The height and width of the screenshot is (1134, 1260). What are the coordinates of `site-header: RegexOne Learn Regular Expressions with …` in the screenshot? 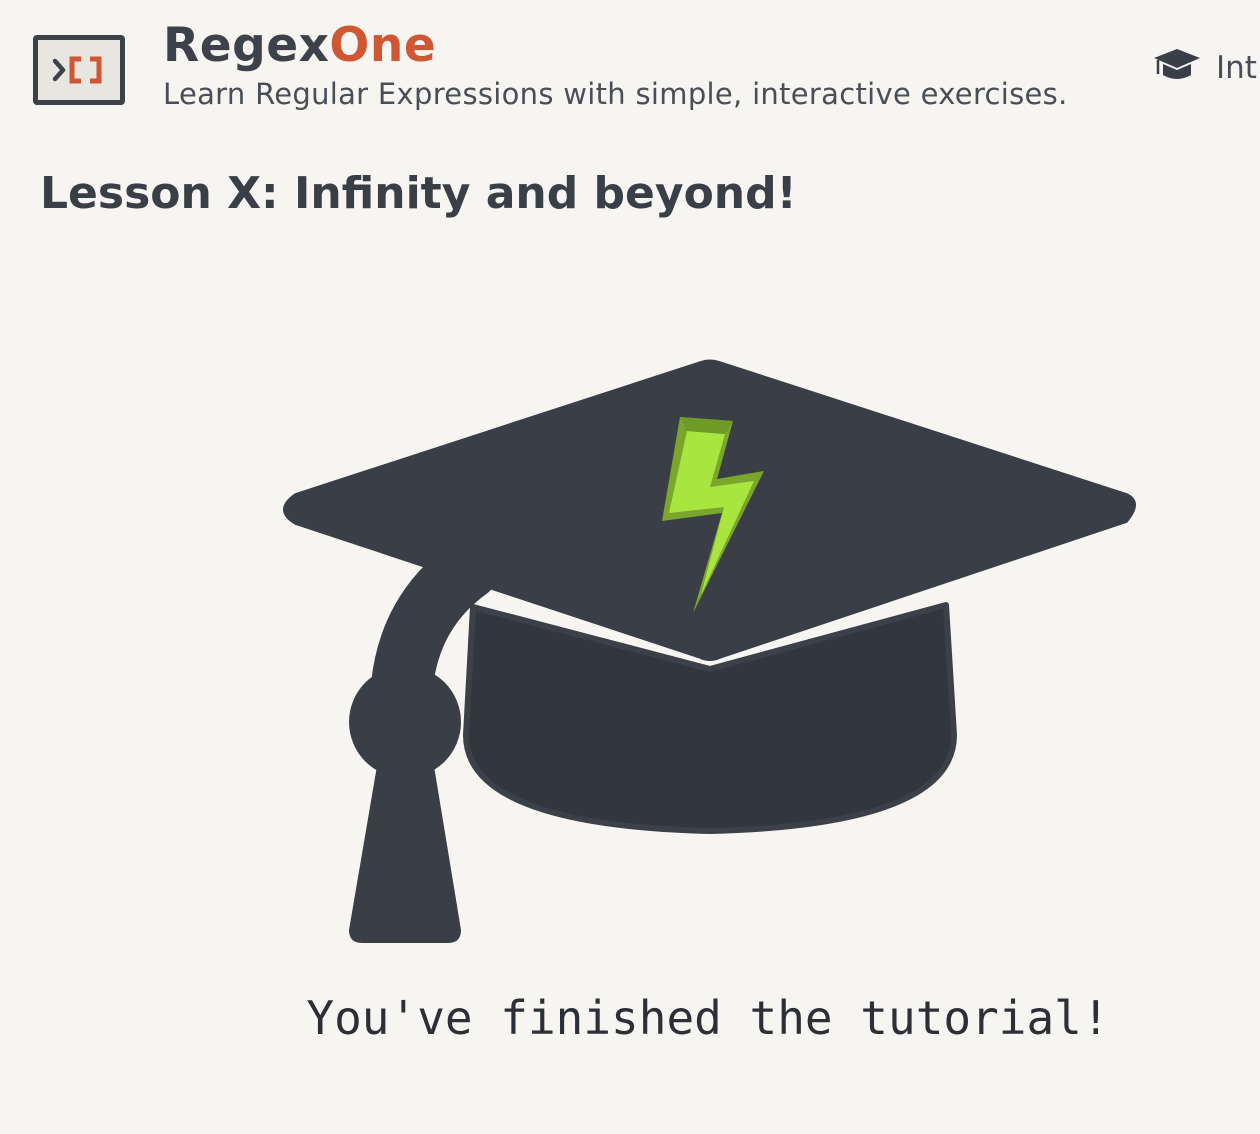 It's located at (630, 65).